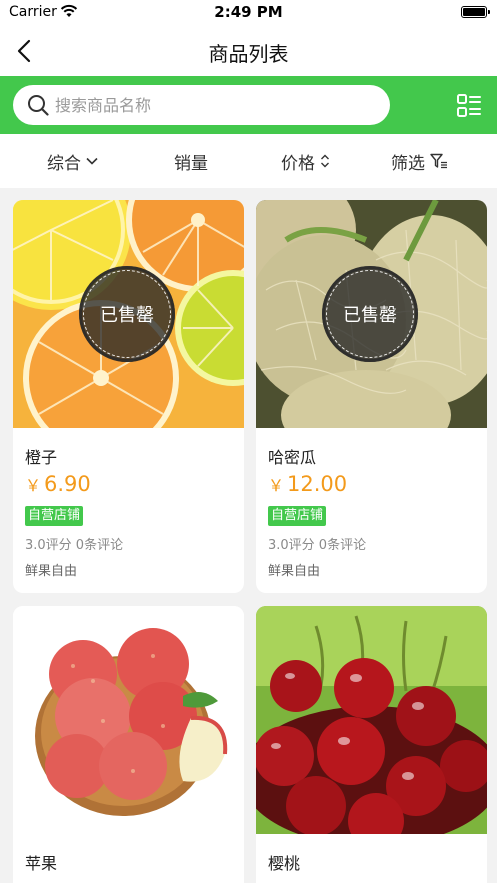  I want to click on chevron-down-icon, so click(92, 161).